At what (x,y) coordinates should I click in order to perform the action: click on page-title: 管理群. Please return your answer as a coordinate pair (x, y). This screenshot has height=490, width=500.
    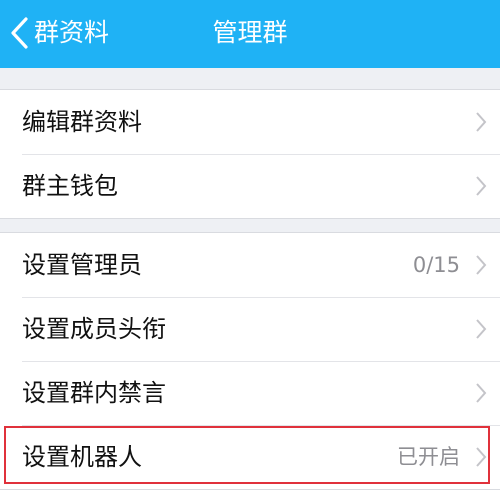
    Looking at the image, I should click on (250, 32).